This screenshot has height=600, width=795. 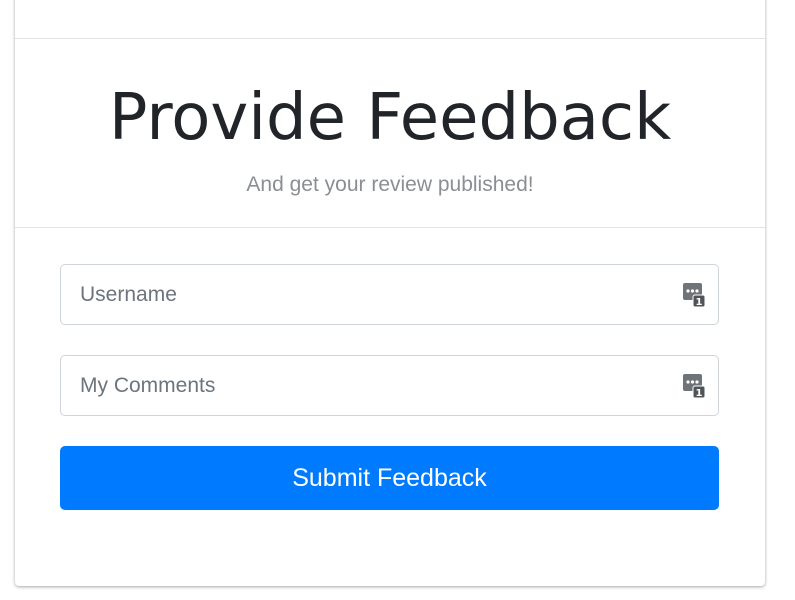 I want to click on comments-input, so click(x=389, y=385).